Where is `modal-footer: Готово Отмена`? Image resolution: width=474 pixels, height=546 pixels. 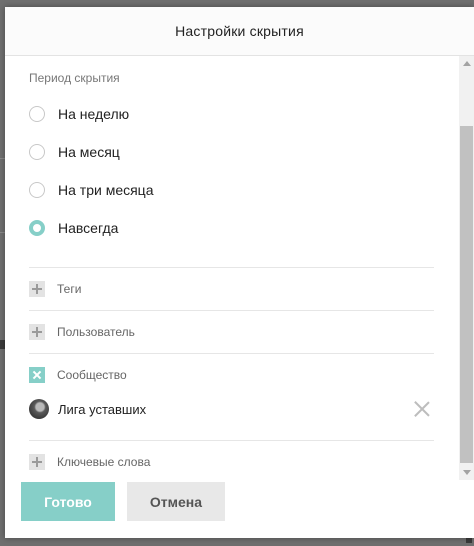 modal-footer: Готово Отмена is located at coordinates (239, 507).